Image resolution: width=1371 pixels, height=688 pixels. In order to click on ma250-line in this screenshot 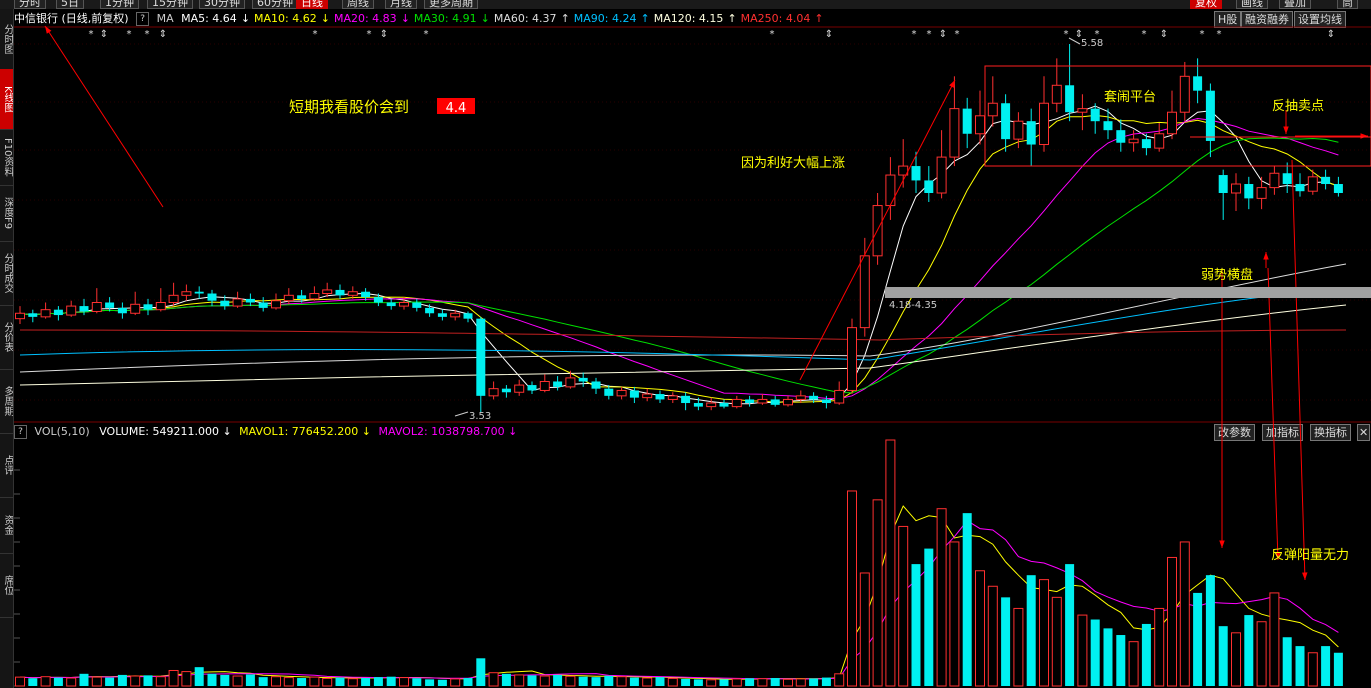, I will do `click(683, 335)`.